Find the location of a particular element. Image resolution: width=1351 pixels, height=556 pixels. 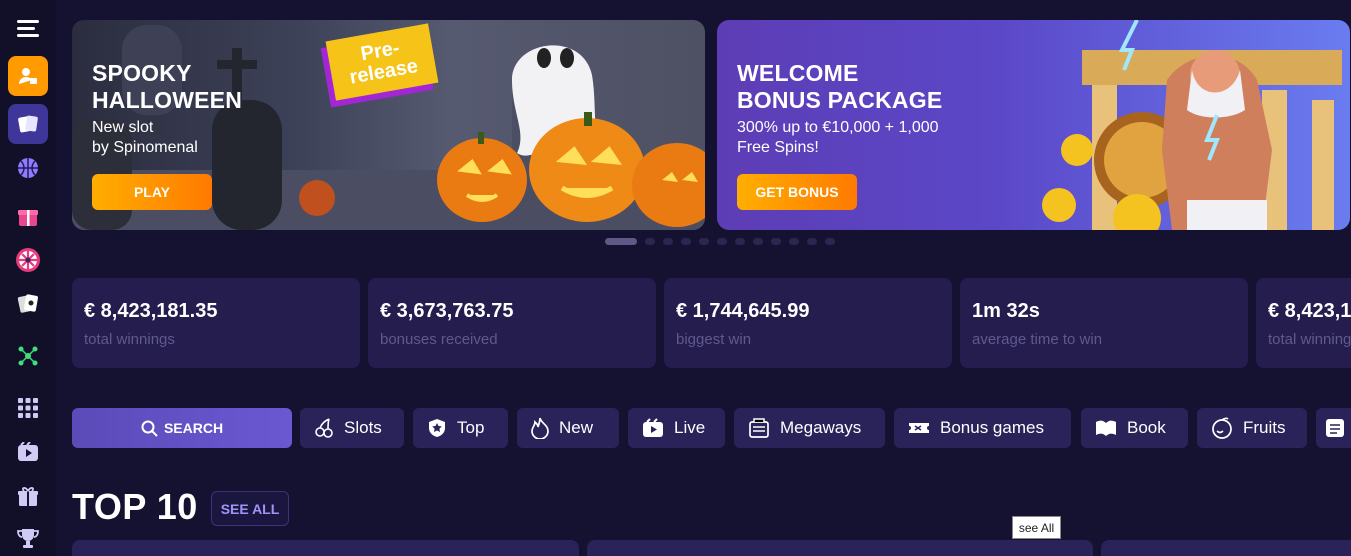

category-label: Slots is located at coordinates (363, 427).